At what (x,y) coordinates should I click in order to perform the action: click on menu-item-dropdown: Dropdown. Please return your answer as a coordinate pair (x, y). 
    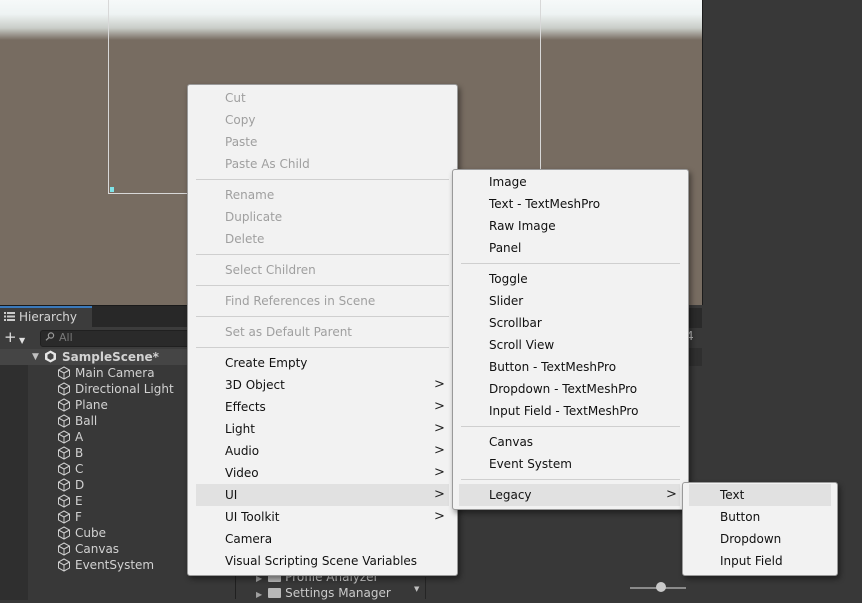
    Looking at the image, I should click on (760, 539).